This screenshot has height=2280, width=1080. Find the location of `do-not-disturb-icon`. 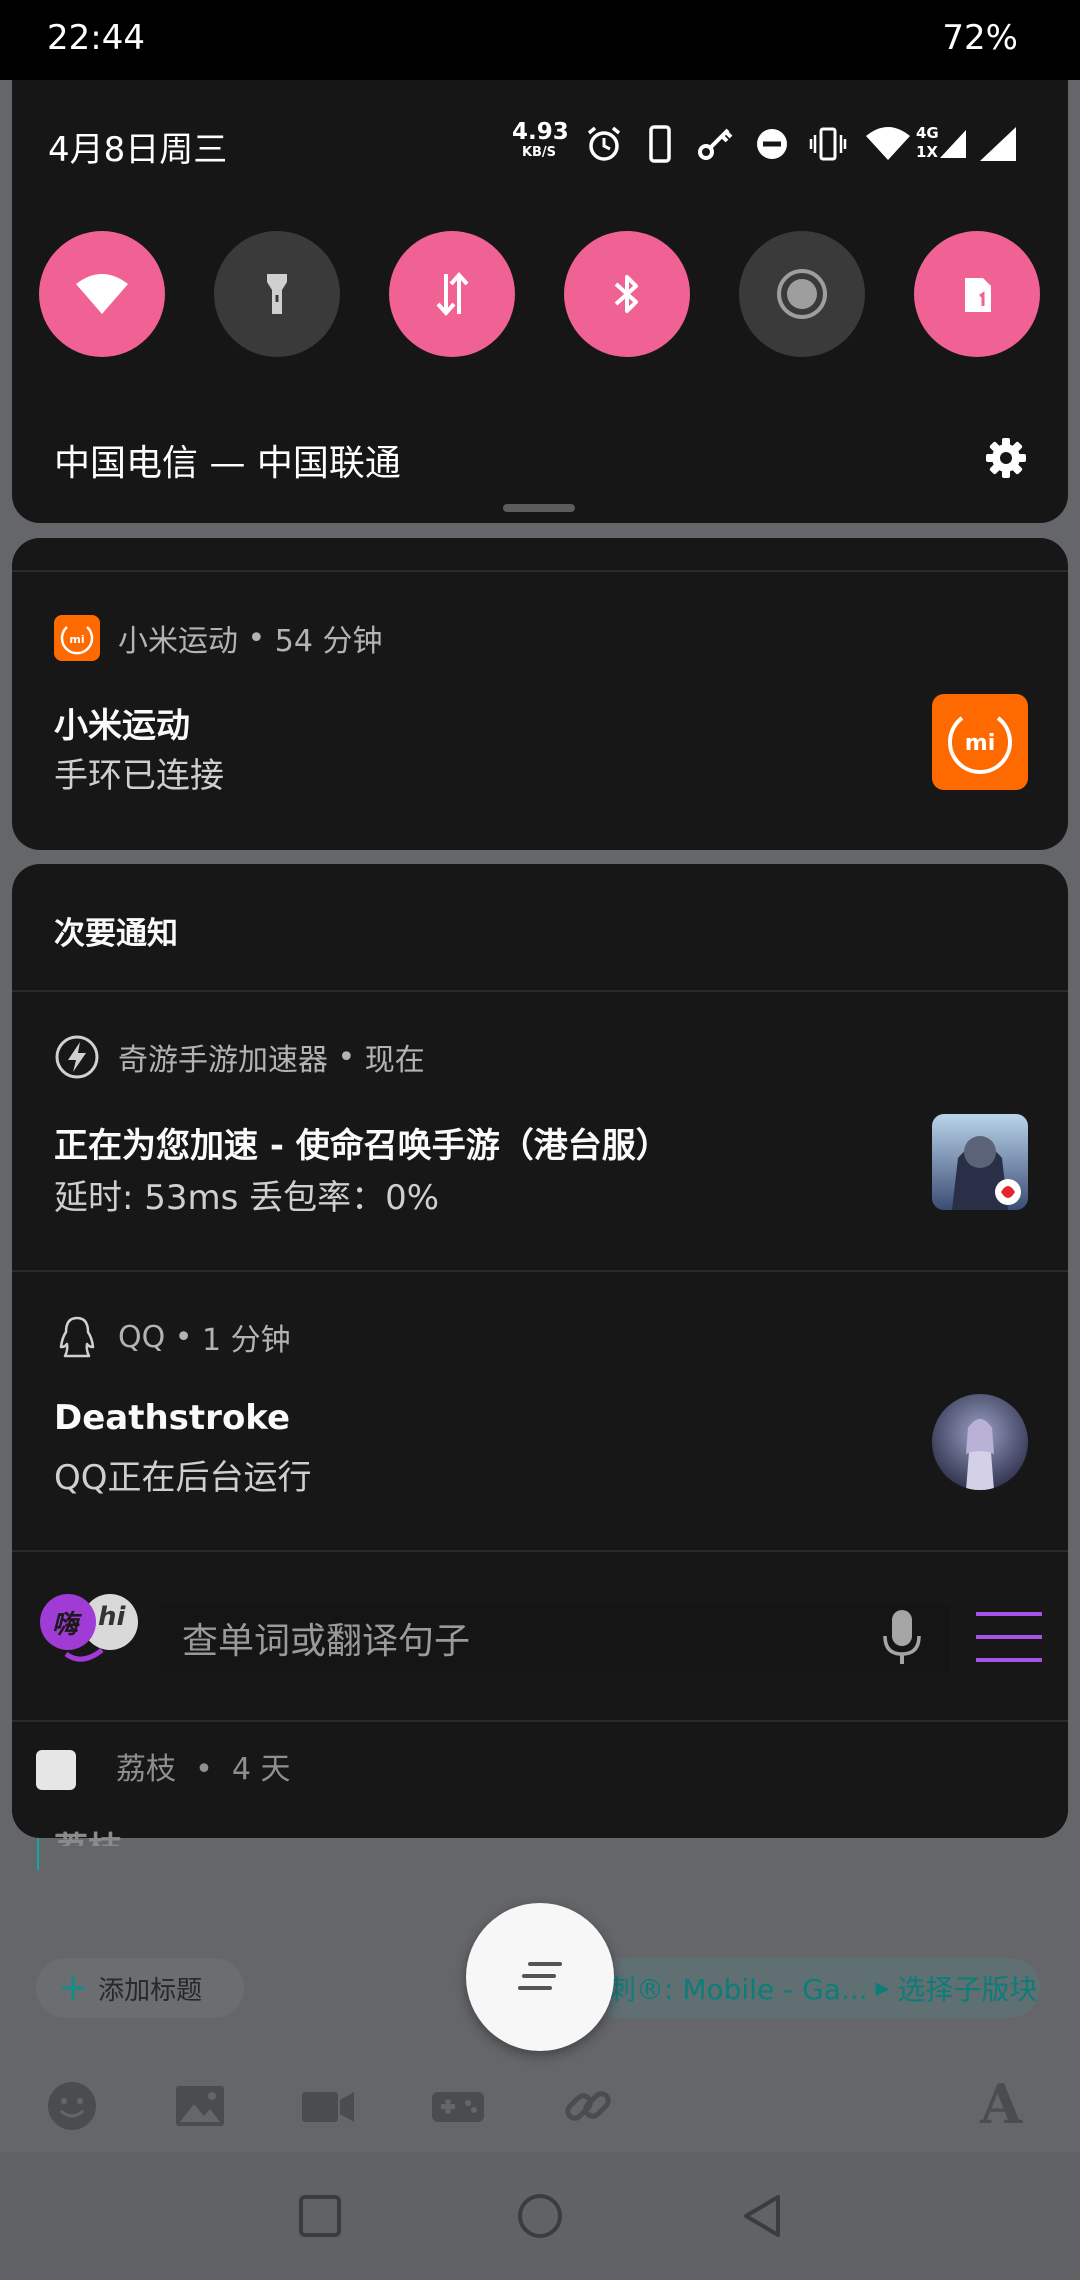

do-not-disturb-icon is located at coordinates (772, 144).